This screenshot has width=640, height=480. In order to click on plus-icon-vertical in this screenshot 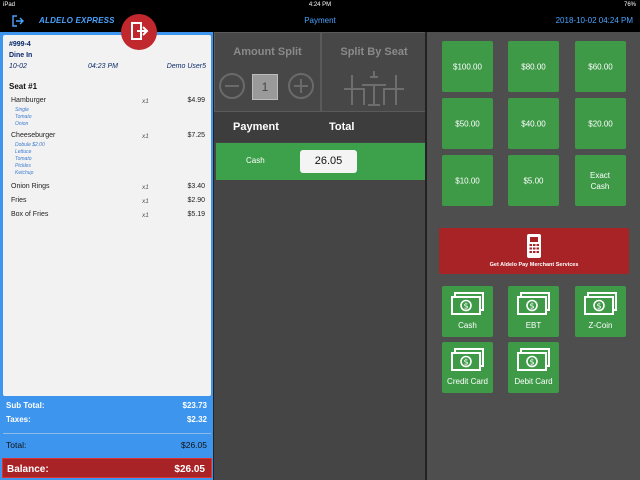, I will do `click(301, 86)`.